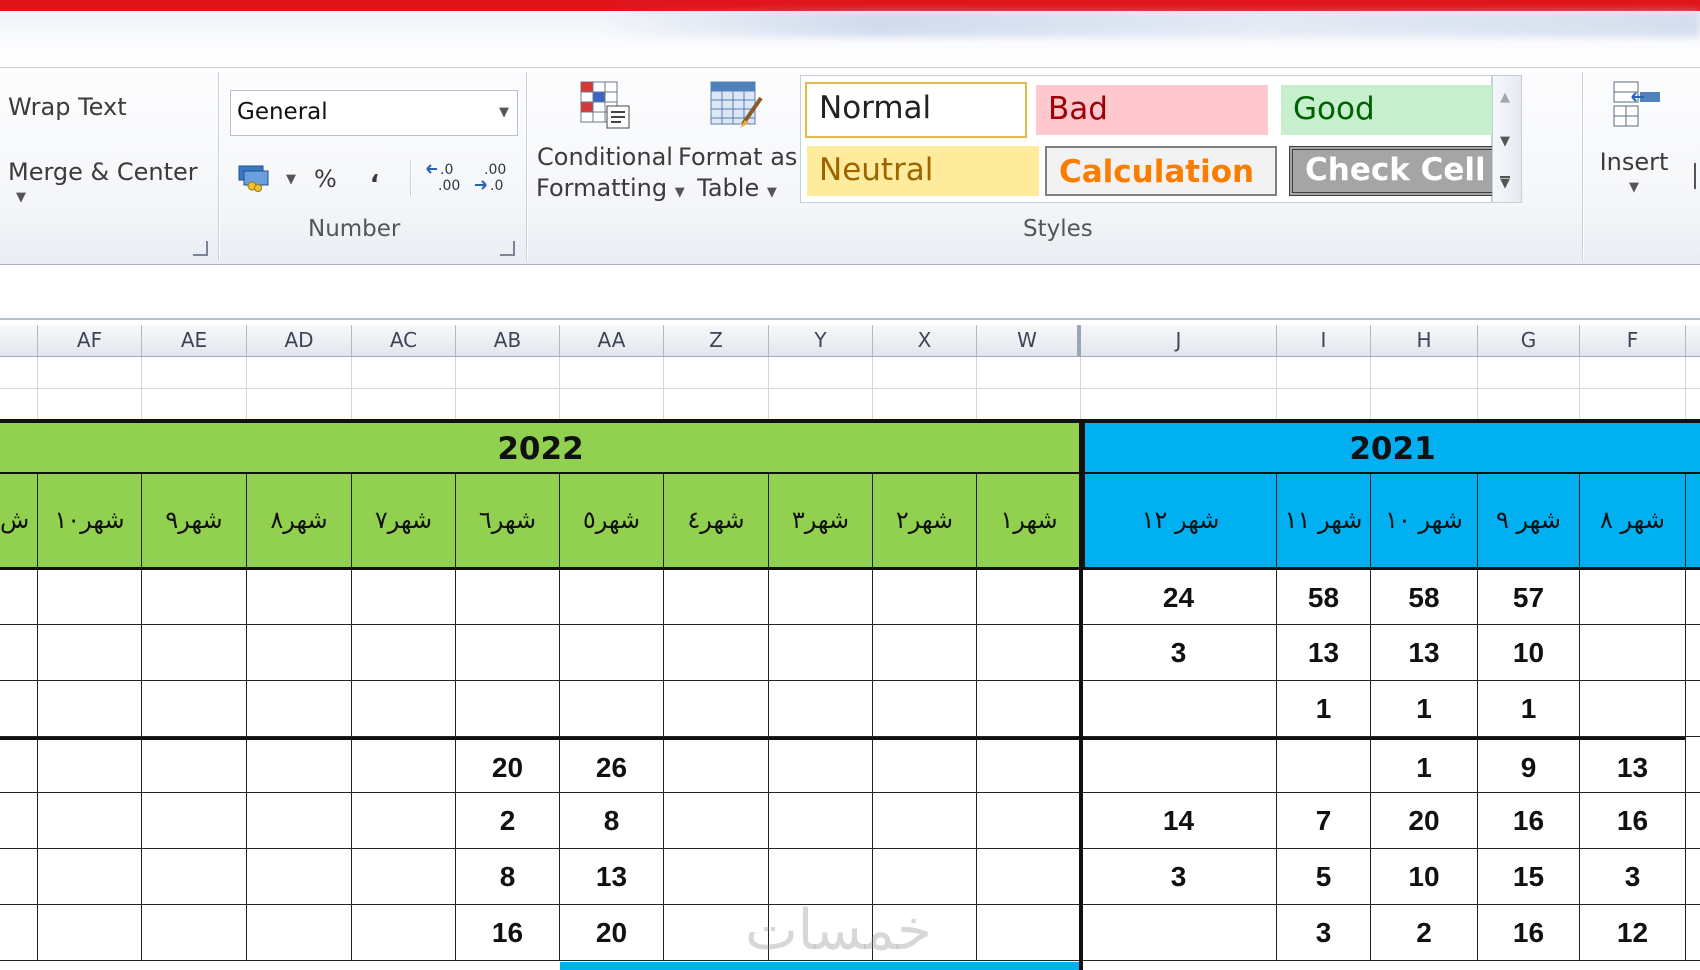  Describe the element at coordinates (90, 340) in the screenshot. I see `column-header: AF` at that location.